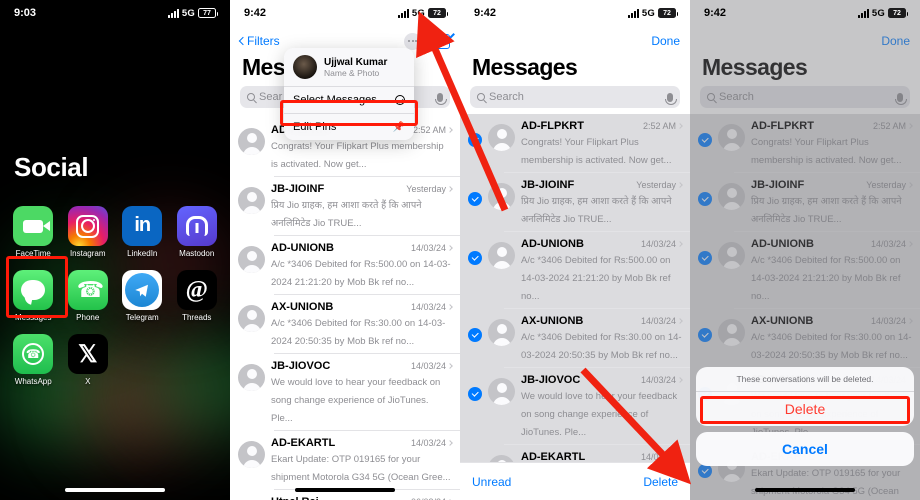  What do you see at coordinates (352, 72) in the screenshot?
I see `profile-subtitle: Name & Photo` at bounding box center [352, 72].